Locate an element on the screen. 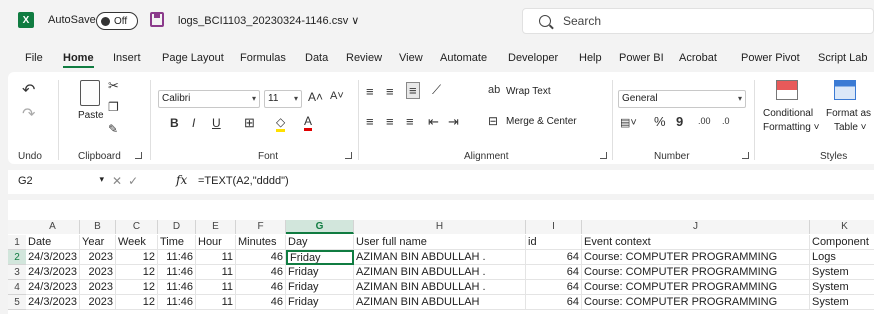  conditional-formatting-button-line2: Formatting ˅ is located at coordinates (791, 127).